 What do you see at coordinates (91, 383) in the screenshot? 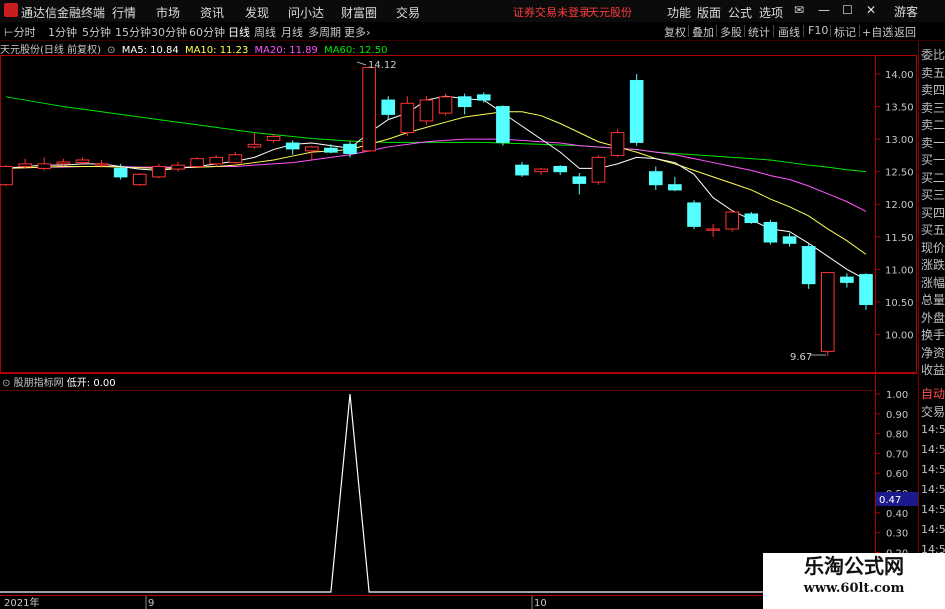
I see `indicator-value: 低开: 0.00` at bounding box center [91, 383].